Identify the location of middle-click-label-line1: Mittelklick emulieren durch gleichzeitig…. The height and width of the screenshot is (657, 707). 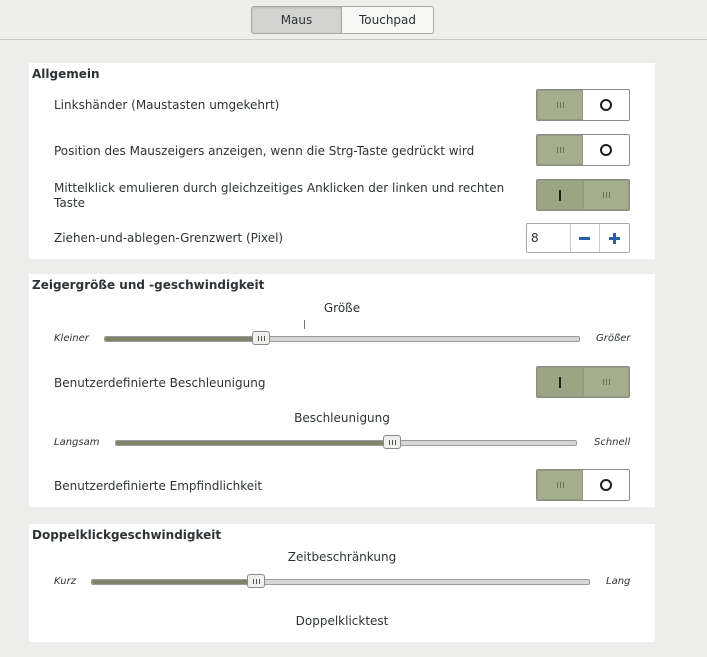
(279, 188).